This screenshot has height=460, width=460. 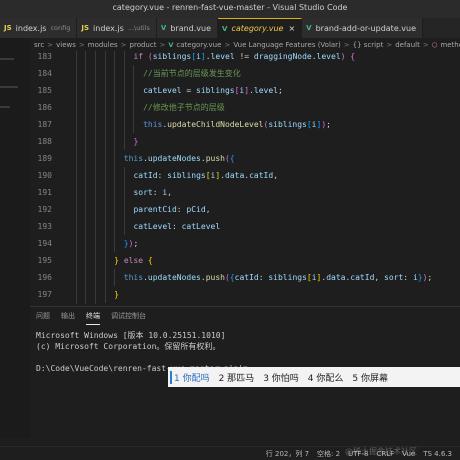 What do you see at coordinates (368, 45) in the screenshot?
I see `breadcrumb-item: {} script` at bounding box center [368, 45].